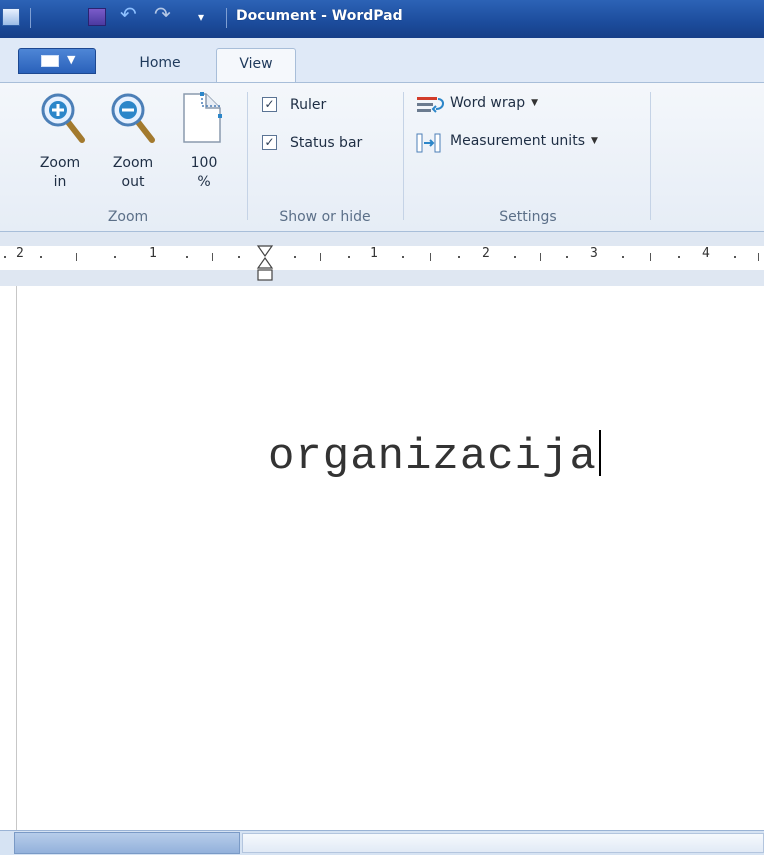  I want to click on tab-home: Home, so click(160, 65).